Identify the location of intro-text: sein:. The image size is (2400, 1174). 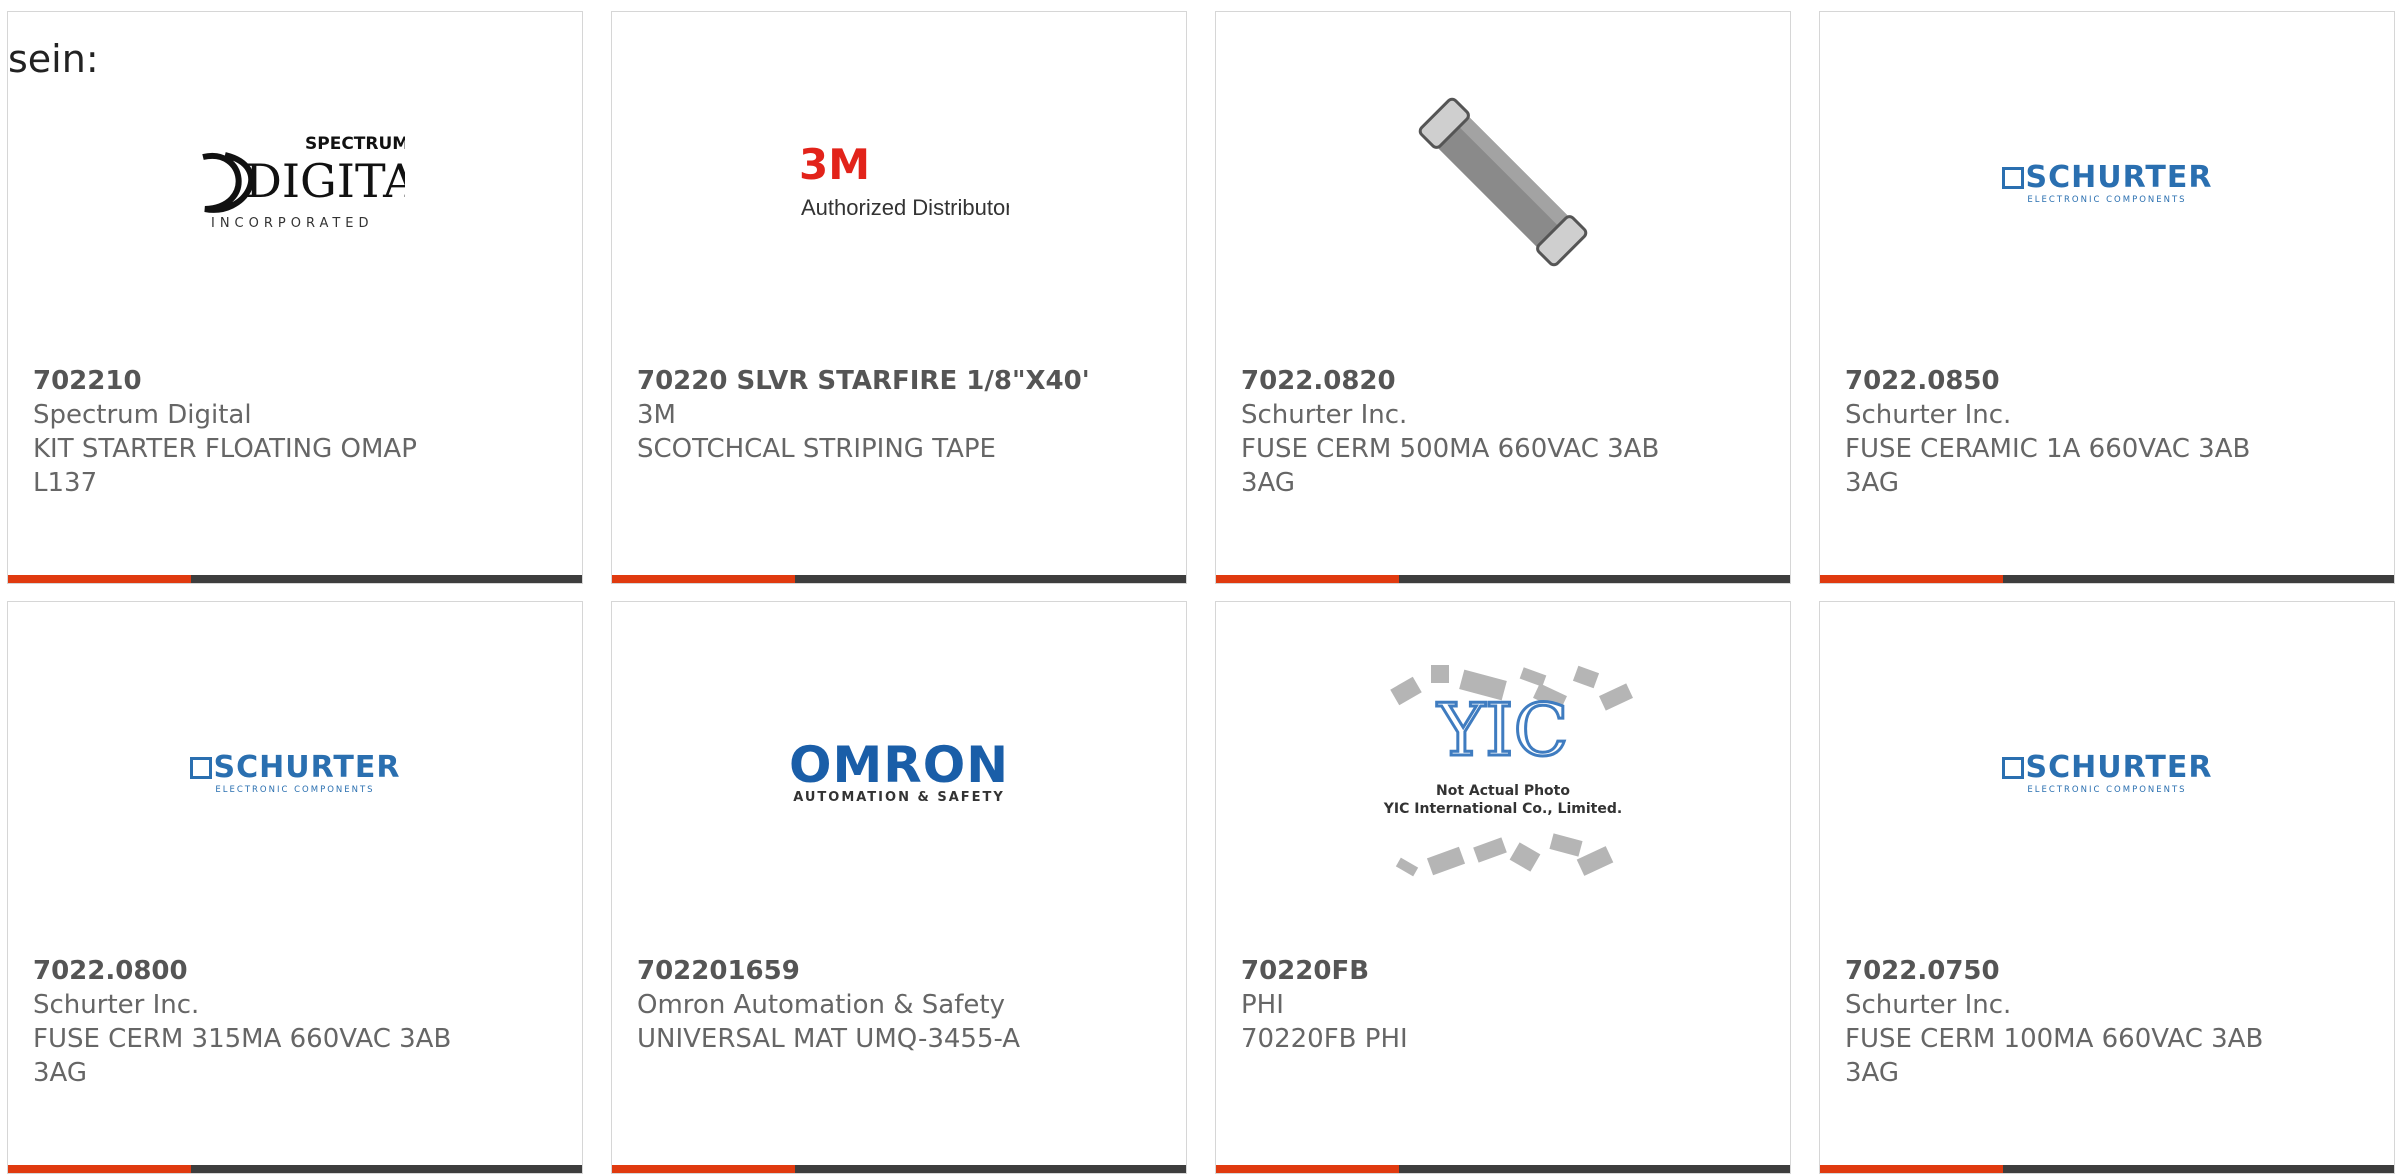
(53, 59).